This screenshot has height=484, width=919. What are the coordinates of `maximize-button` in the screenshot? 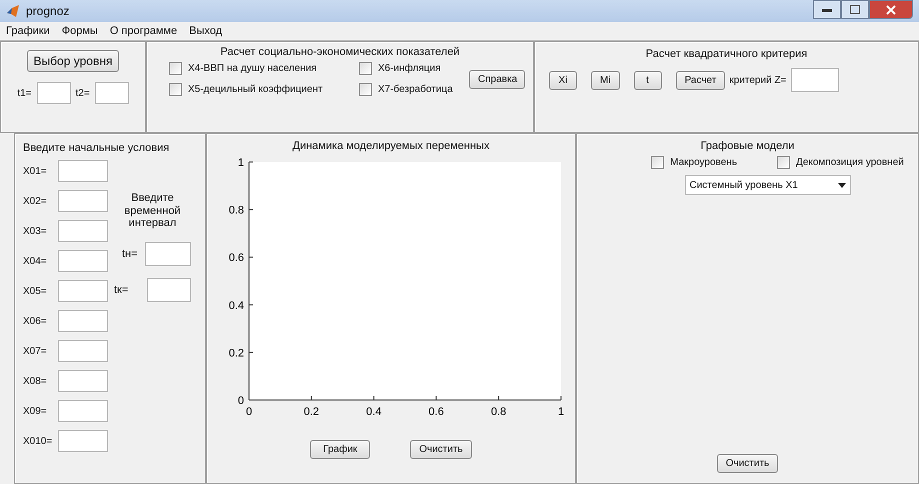 It's located at (855, 9).